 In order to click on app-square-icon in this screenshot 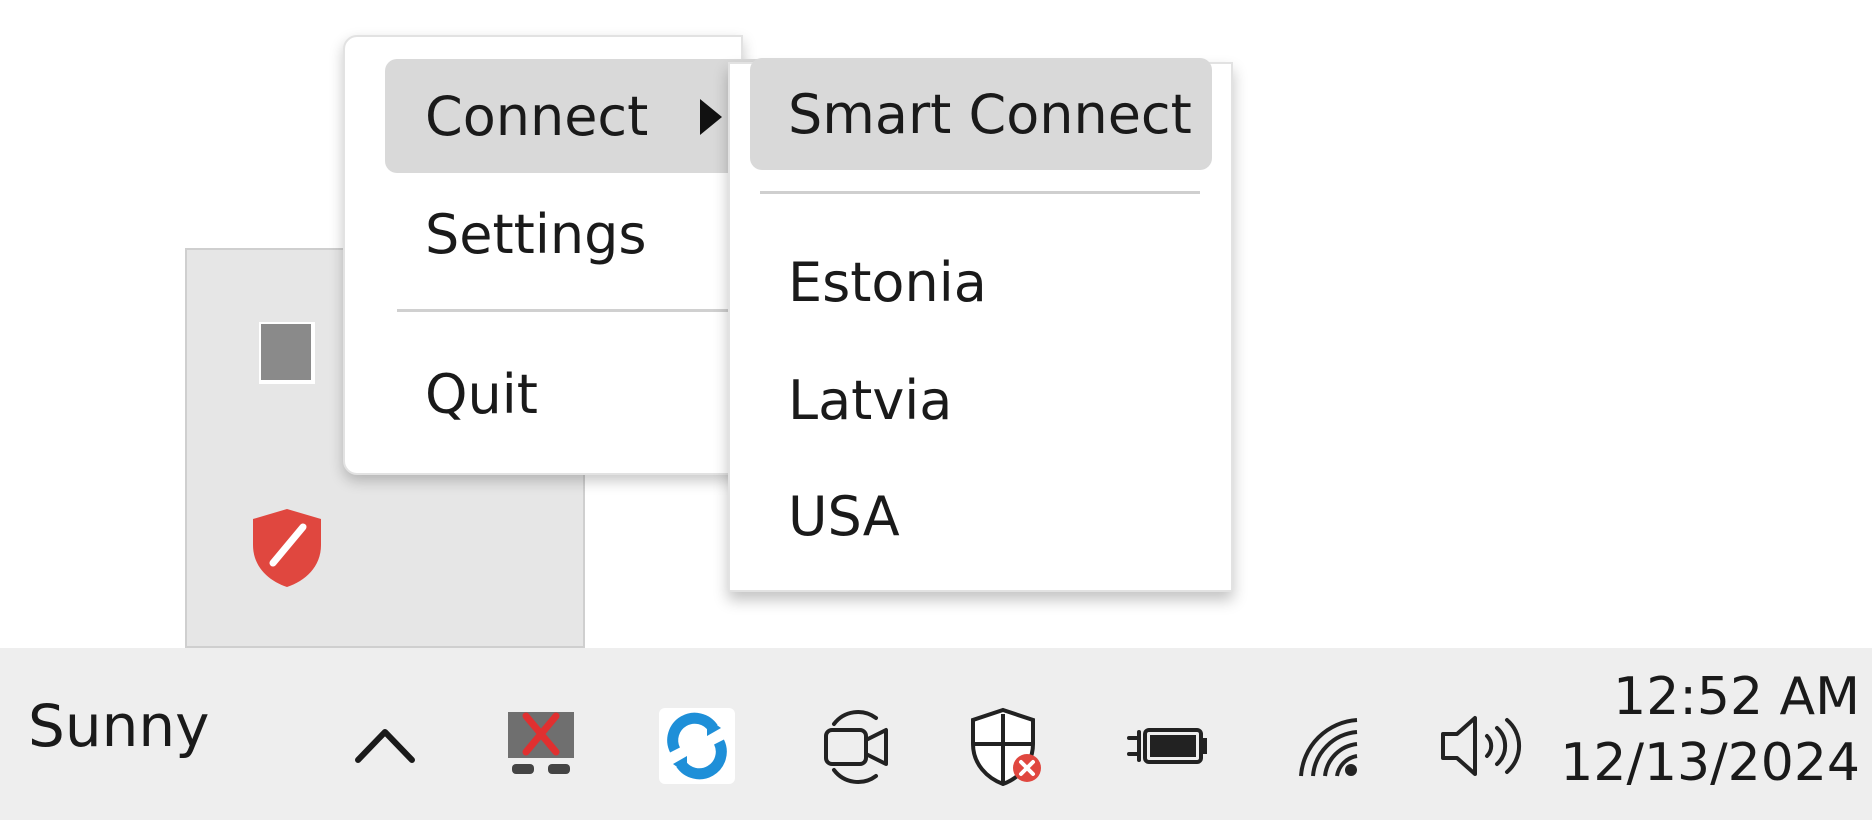, I will do `click(287, 353)`.